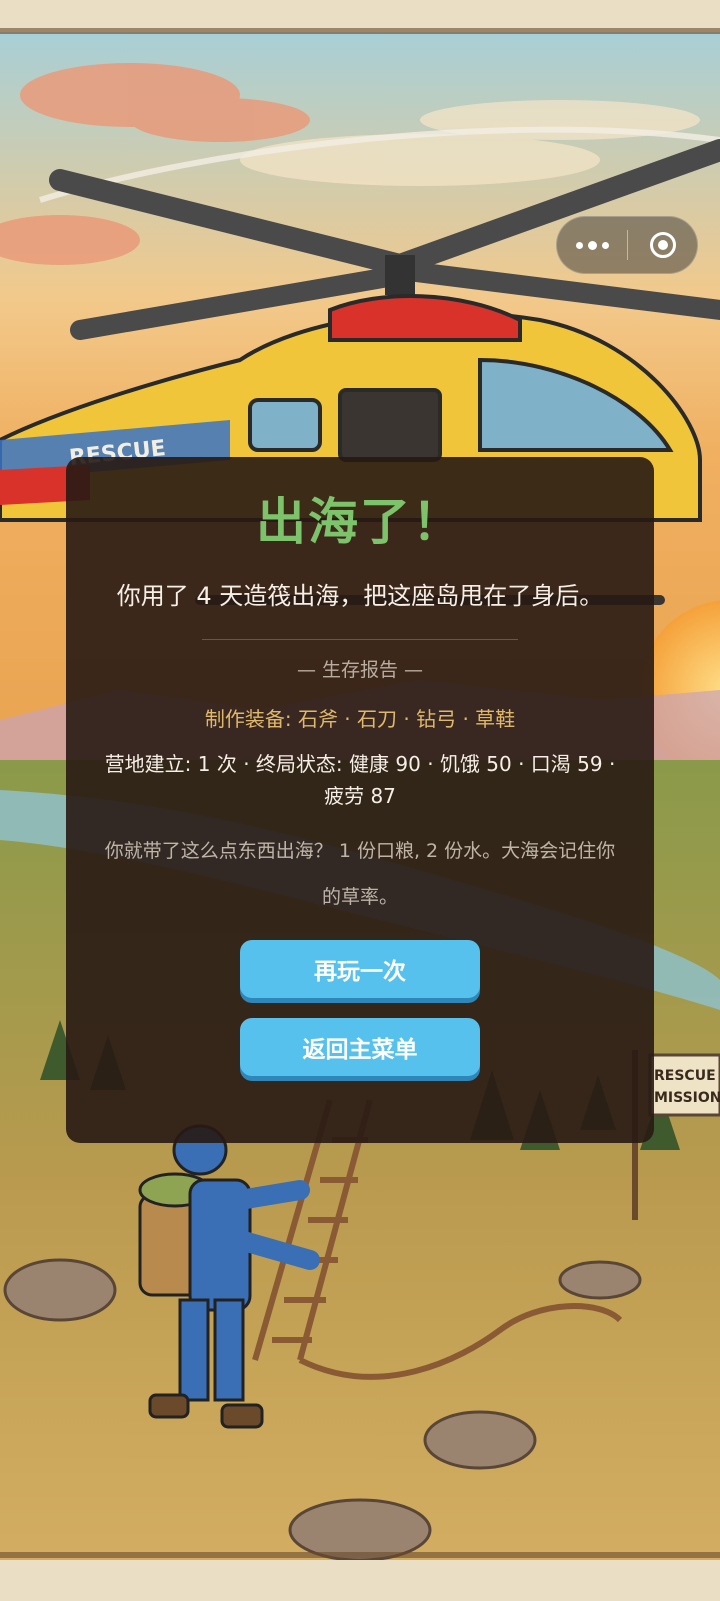 This screenshot has height=1601, width=720. Describe the element at coordinates (360, 969) in the screenshot. I see `play-again-button: 再玩一次` at that location.